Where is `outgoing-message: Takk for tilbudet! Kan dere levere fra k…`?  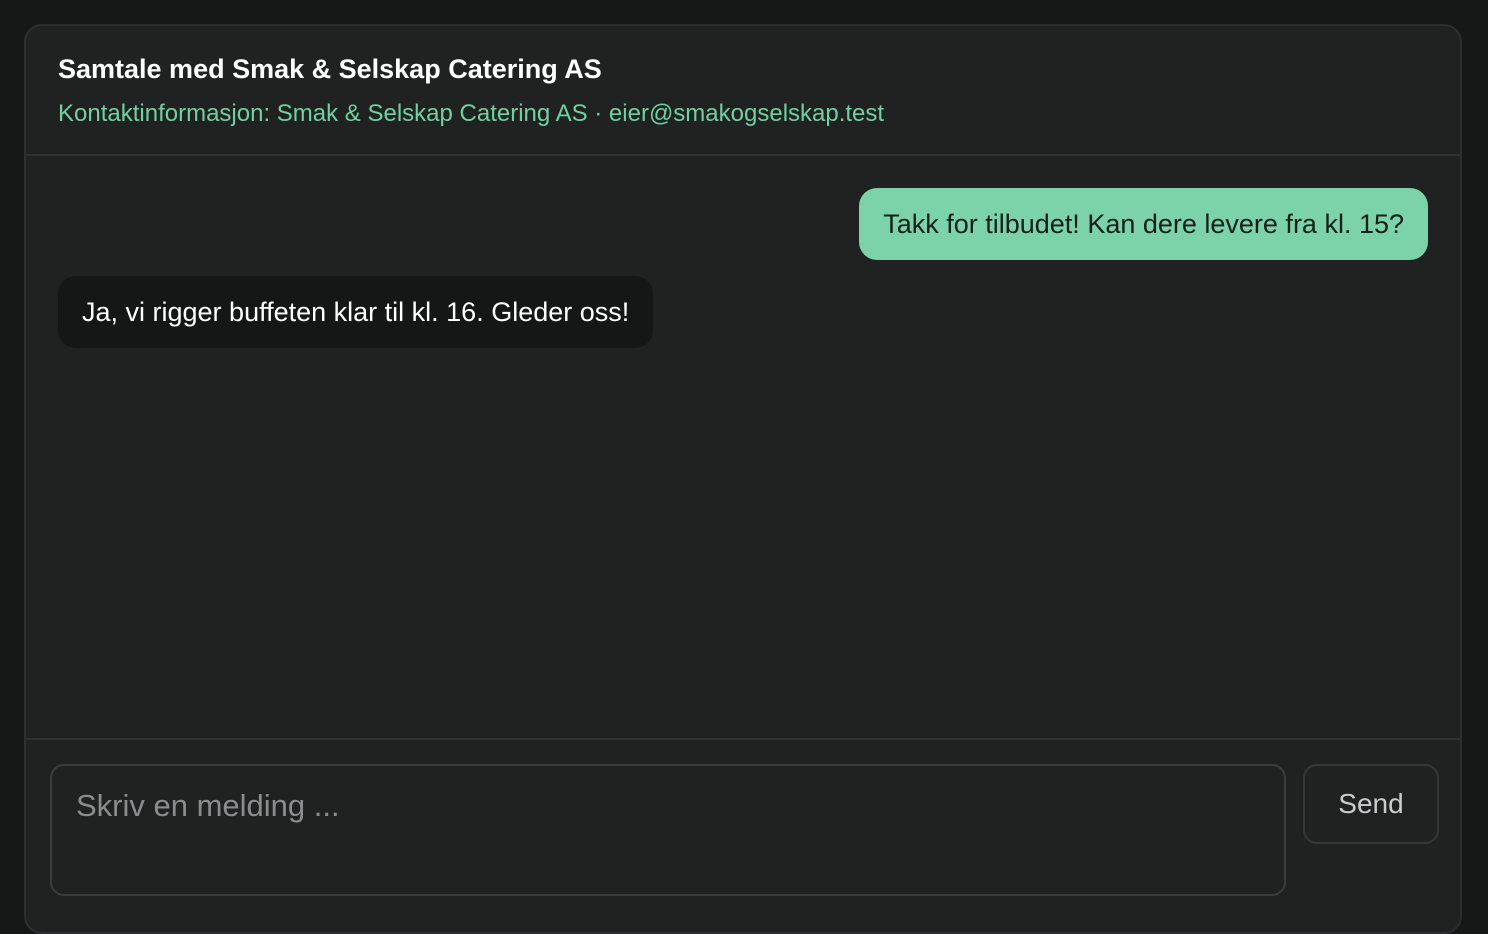 outgoing-message: Takk for tilbudet! Kan dere levere fra k… is located at coordinates (1143, 224).